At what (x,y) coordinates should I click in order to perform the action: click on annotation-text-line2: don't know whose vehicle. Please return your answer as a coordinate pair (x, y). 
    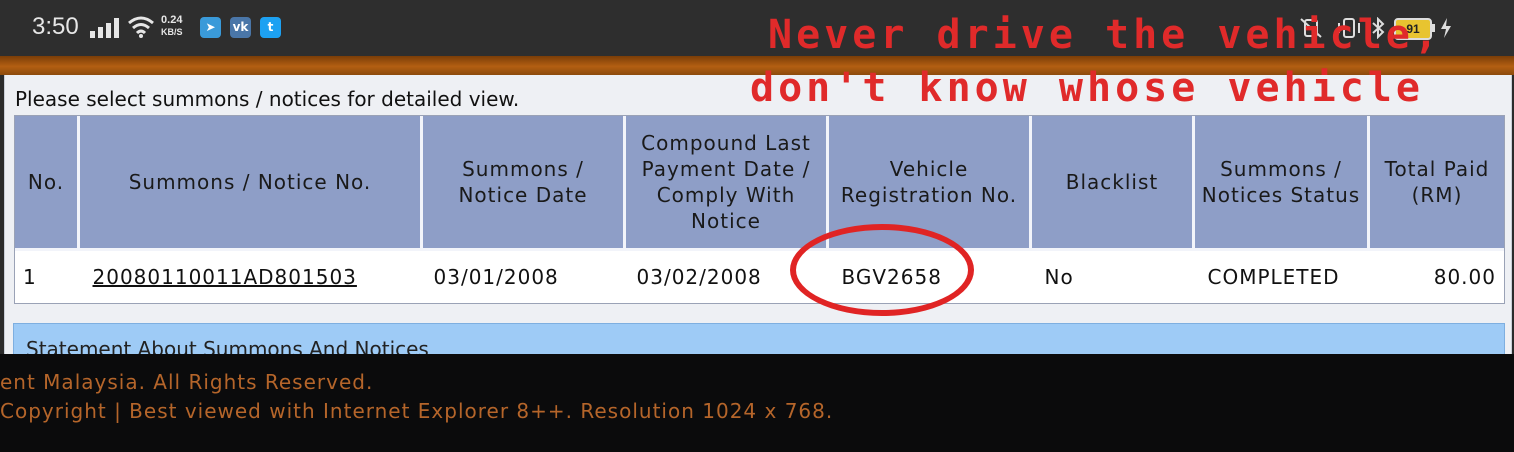
    Looking at the image, I should click on (1087, 88).